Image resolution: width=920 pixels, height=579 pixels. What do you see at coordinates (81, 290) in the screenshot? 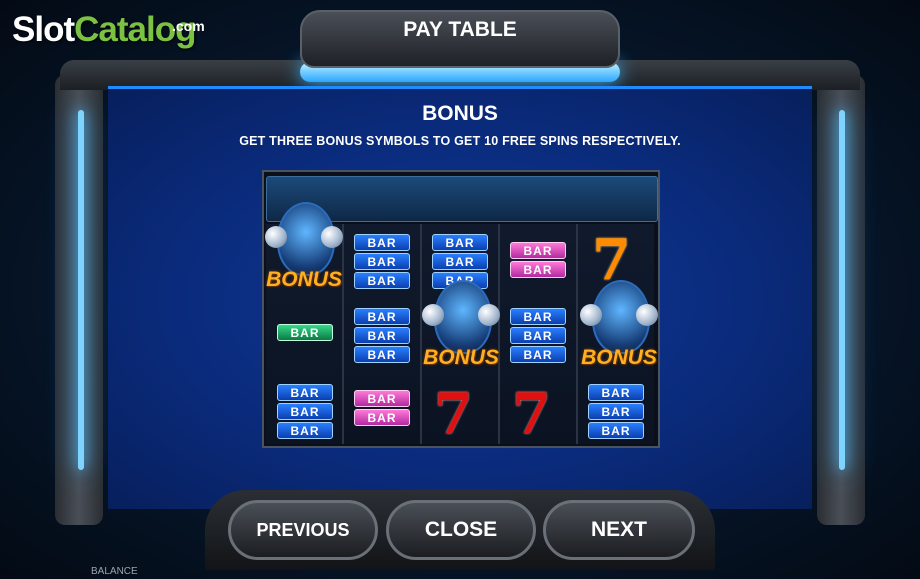
I see `left-lightning-glow` at bounding box center [81, 290].